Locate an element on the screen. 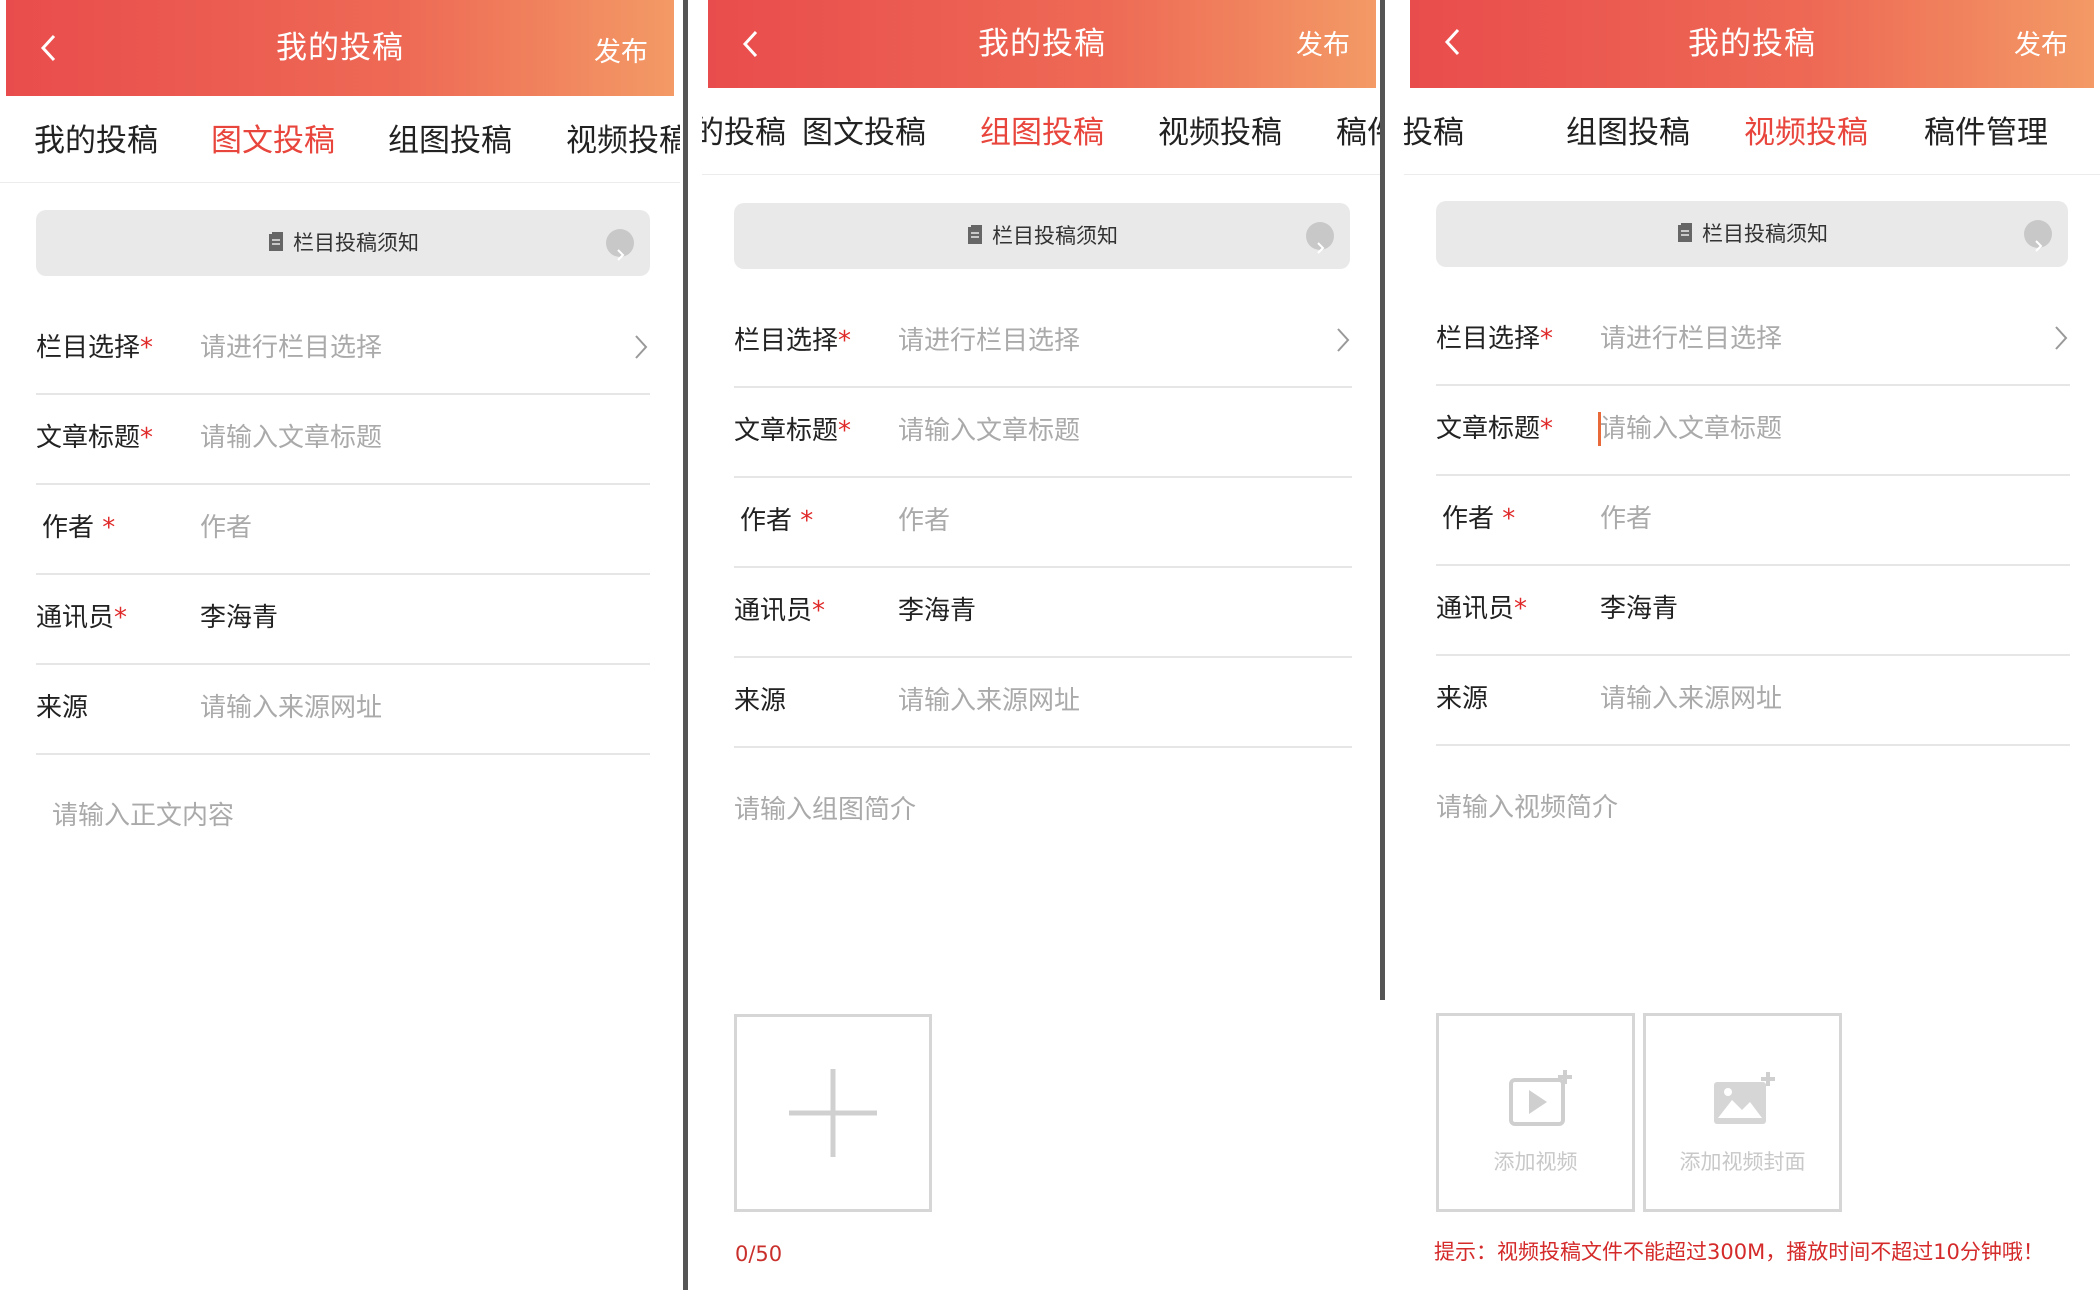  body-content-input: 请输入正文内容 is located at coordinates (143, 813).